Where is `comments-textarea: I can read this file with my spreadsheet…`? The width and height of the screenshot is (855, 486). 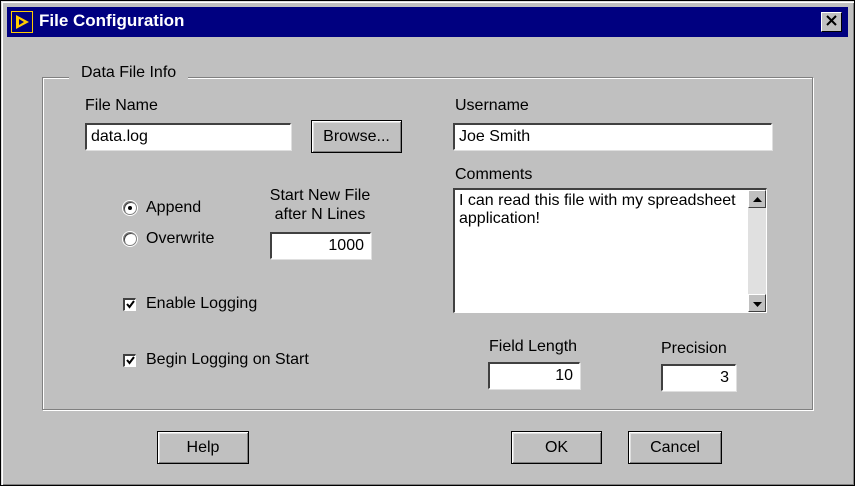 comments-textarea: I can read this file with my spreadsheet… is located at coordinates (610, 250).